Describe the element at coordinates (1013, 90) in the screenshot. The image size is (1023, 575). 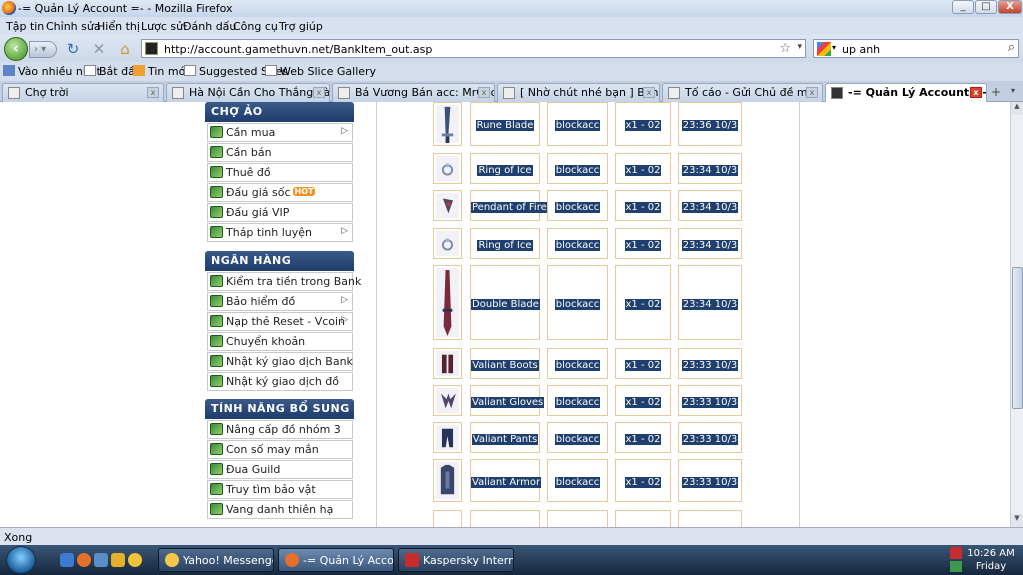
I see `tab-list-icon: ▾` at that location.